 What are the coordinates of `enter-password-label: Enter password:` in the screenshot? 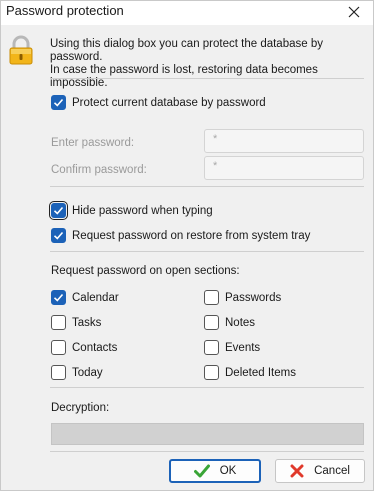 It's located at (93, 143).